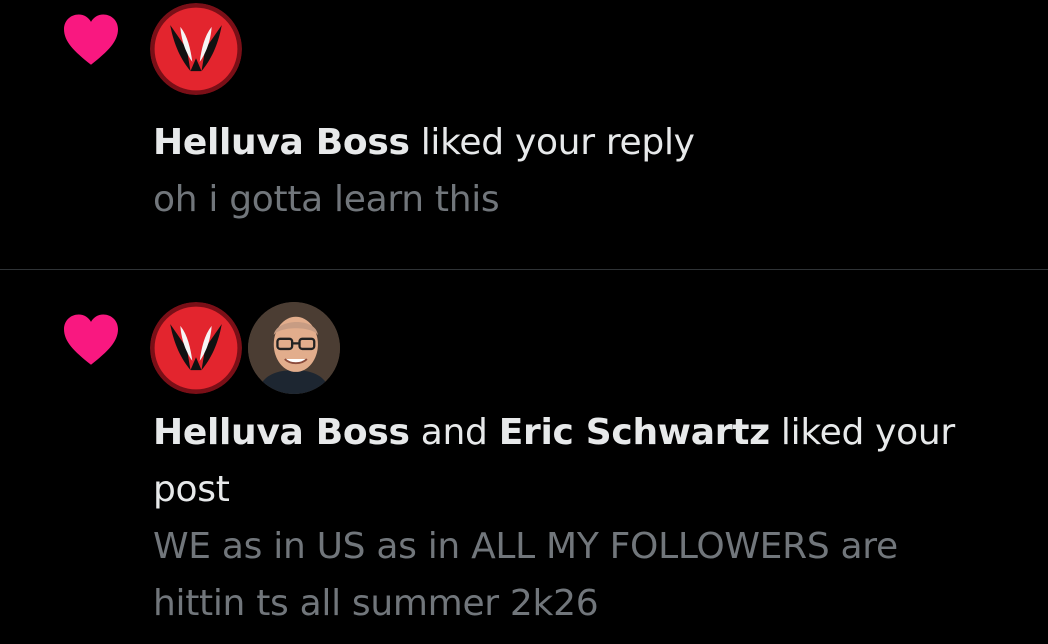 Image resolution: width=1048 pixels, height=644 pixels. Describe the element at coordinates (454, 432) in the screenshot. I see `joiner-text: and` at that location.